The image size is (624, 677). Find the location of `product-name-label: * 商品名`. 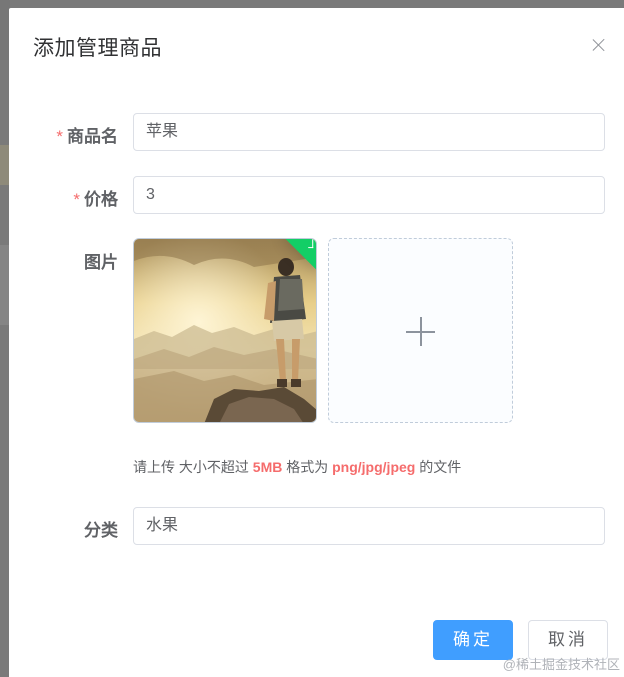

product-name-label: * 商品名 is located at coordinates (87, 134).